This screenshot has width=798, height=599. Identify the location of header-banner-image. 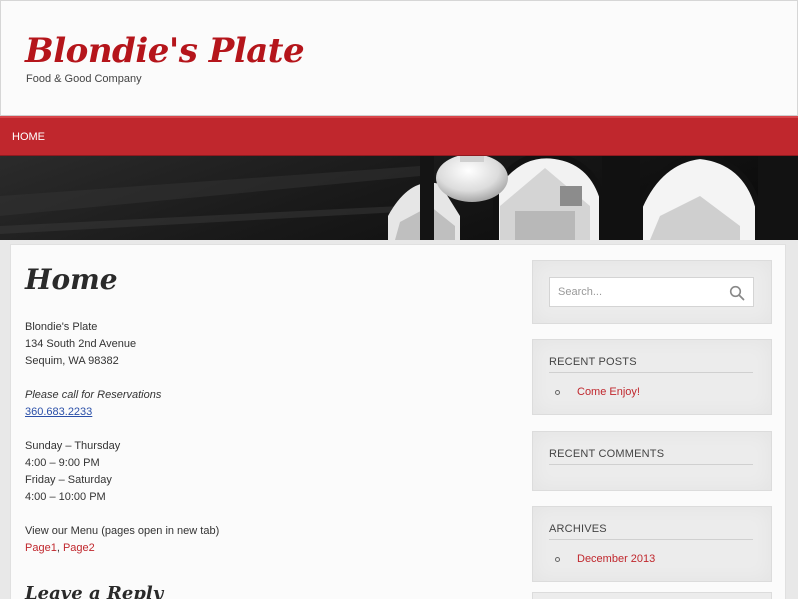
(399, 198).